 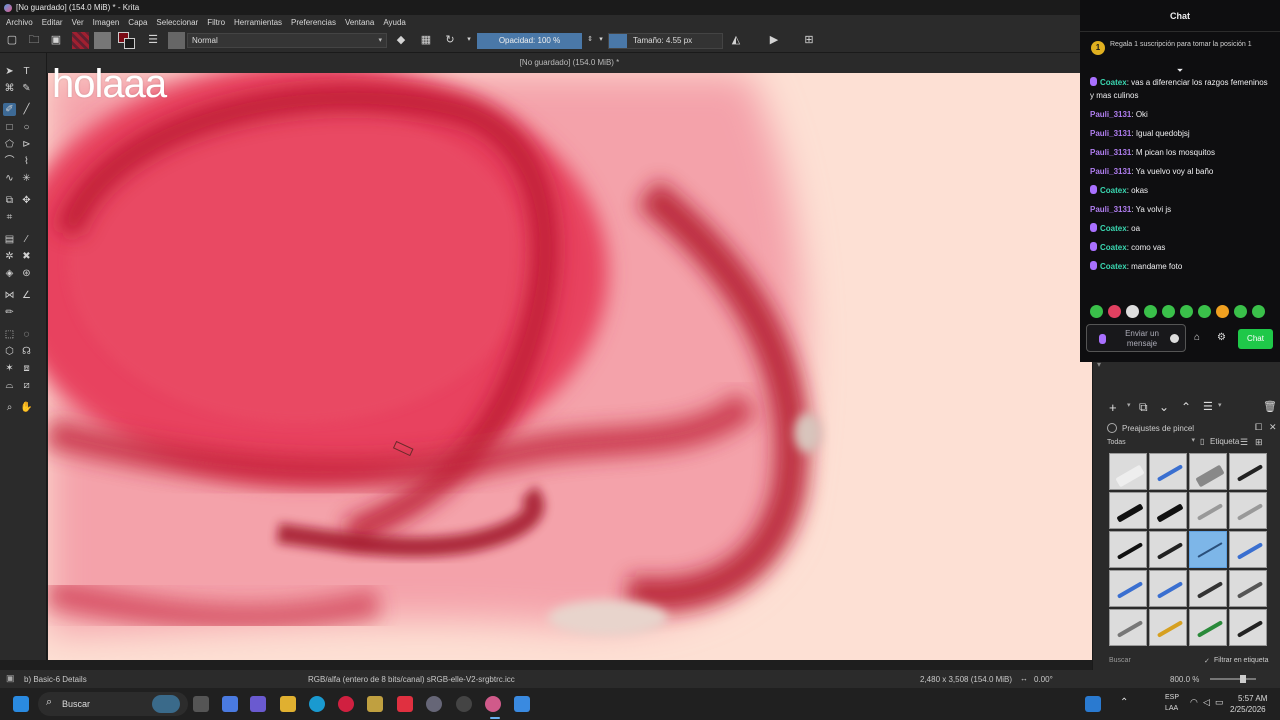 What do you see at coordinates (9, 109) in the screenshot?
I see `freehand-brush-tool-icon: ✐` at bounding box center [9, 109].